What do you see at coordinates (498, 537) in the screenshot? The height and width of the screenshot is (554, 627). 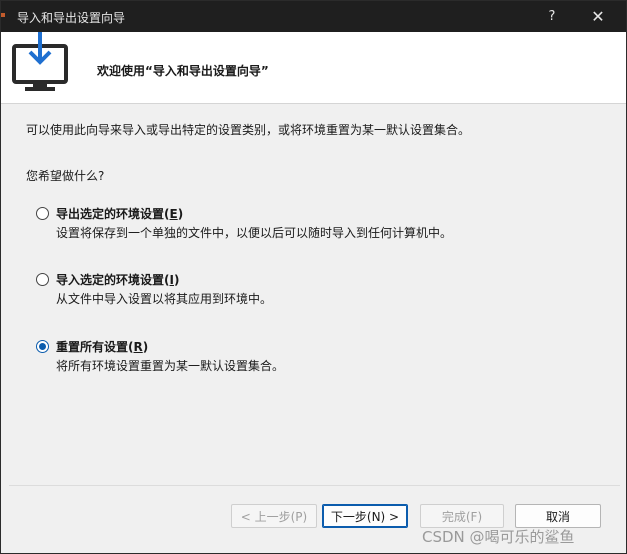 I see `csdn-watermark: CSDN @喝可乐的鲨鱼` at bounding box center [498, 537].